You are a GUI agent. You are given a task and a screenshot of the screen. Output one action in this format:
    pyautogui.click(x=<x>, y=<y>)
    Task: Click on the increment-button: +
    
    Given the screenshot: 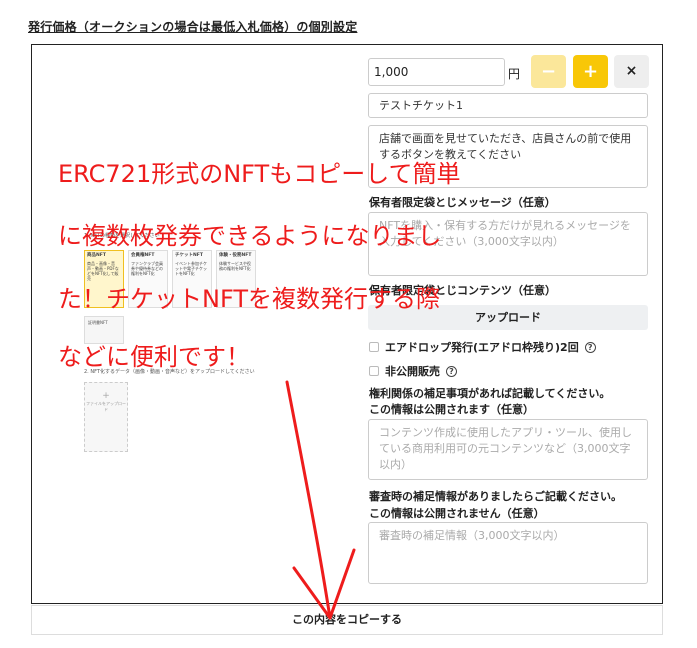 What is the action you would take?
    pyautogui.click(x=590, y=71)
    